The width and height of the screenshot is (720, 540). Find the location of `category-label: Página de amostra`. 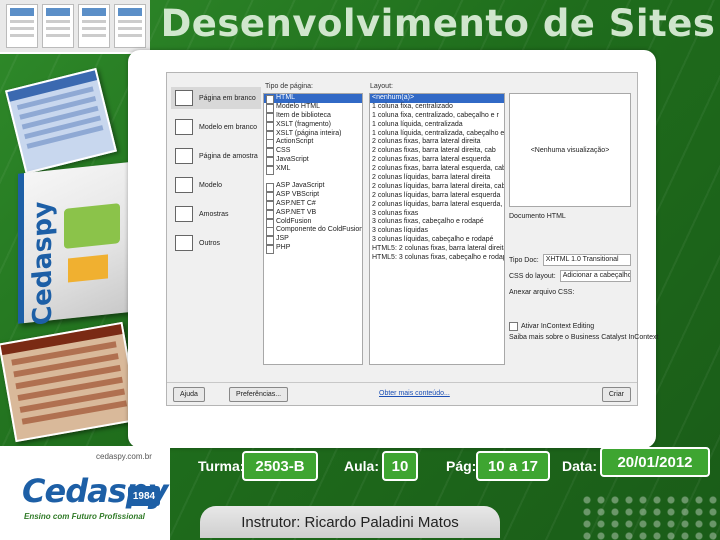

category-label: Página de amostra is located at coordinates (228, 156).